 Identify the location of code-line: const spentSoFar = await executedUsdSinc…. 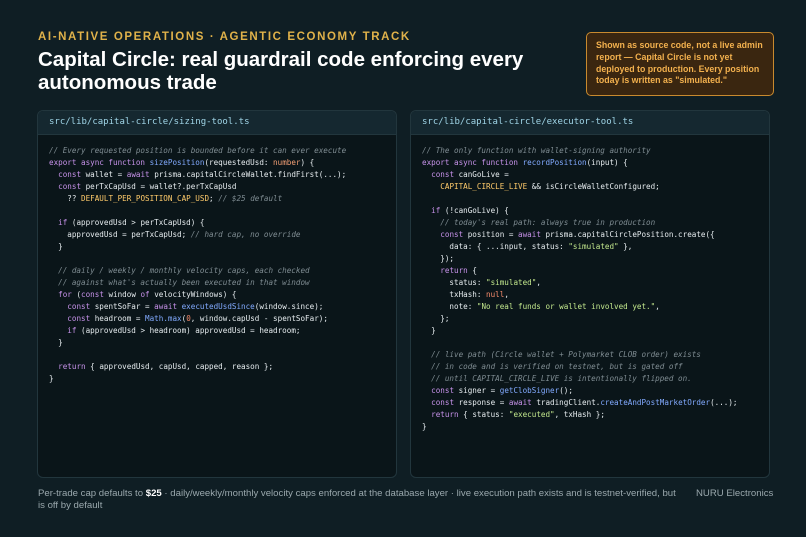
(222, 307).